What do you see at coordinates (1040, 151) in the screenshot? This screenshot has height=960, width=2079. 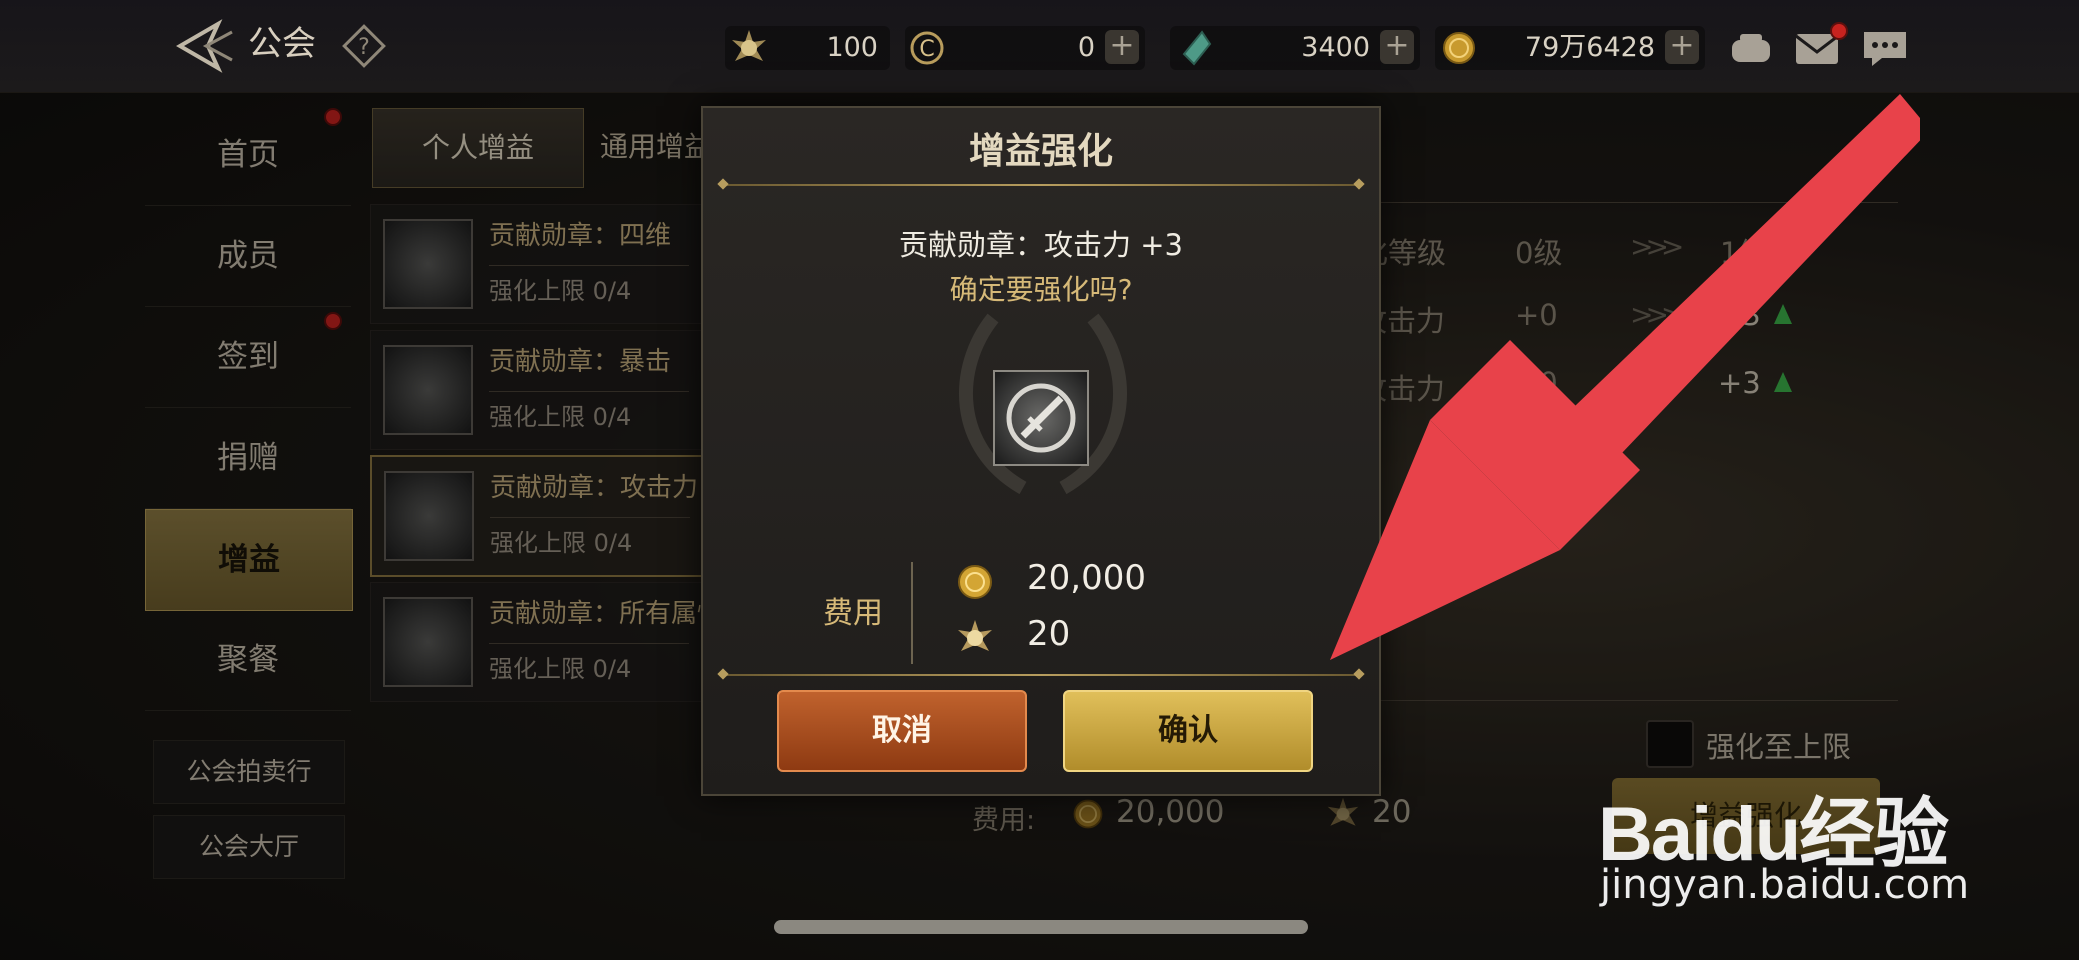 I see `dialog-title: 增益强化` at bounding box center [1040, 151].